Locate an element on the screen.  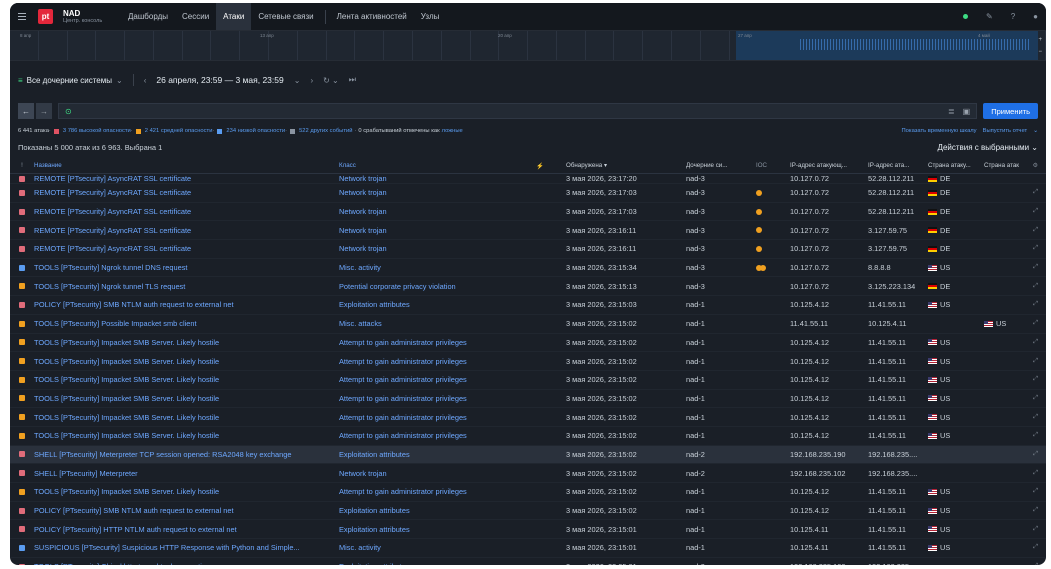
attack-class: Exploitation attributes is located at coordinates (452, 304).